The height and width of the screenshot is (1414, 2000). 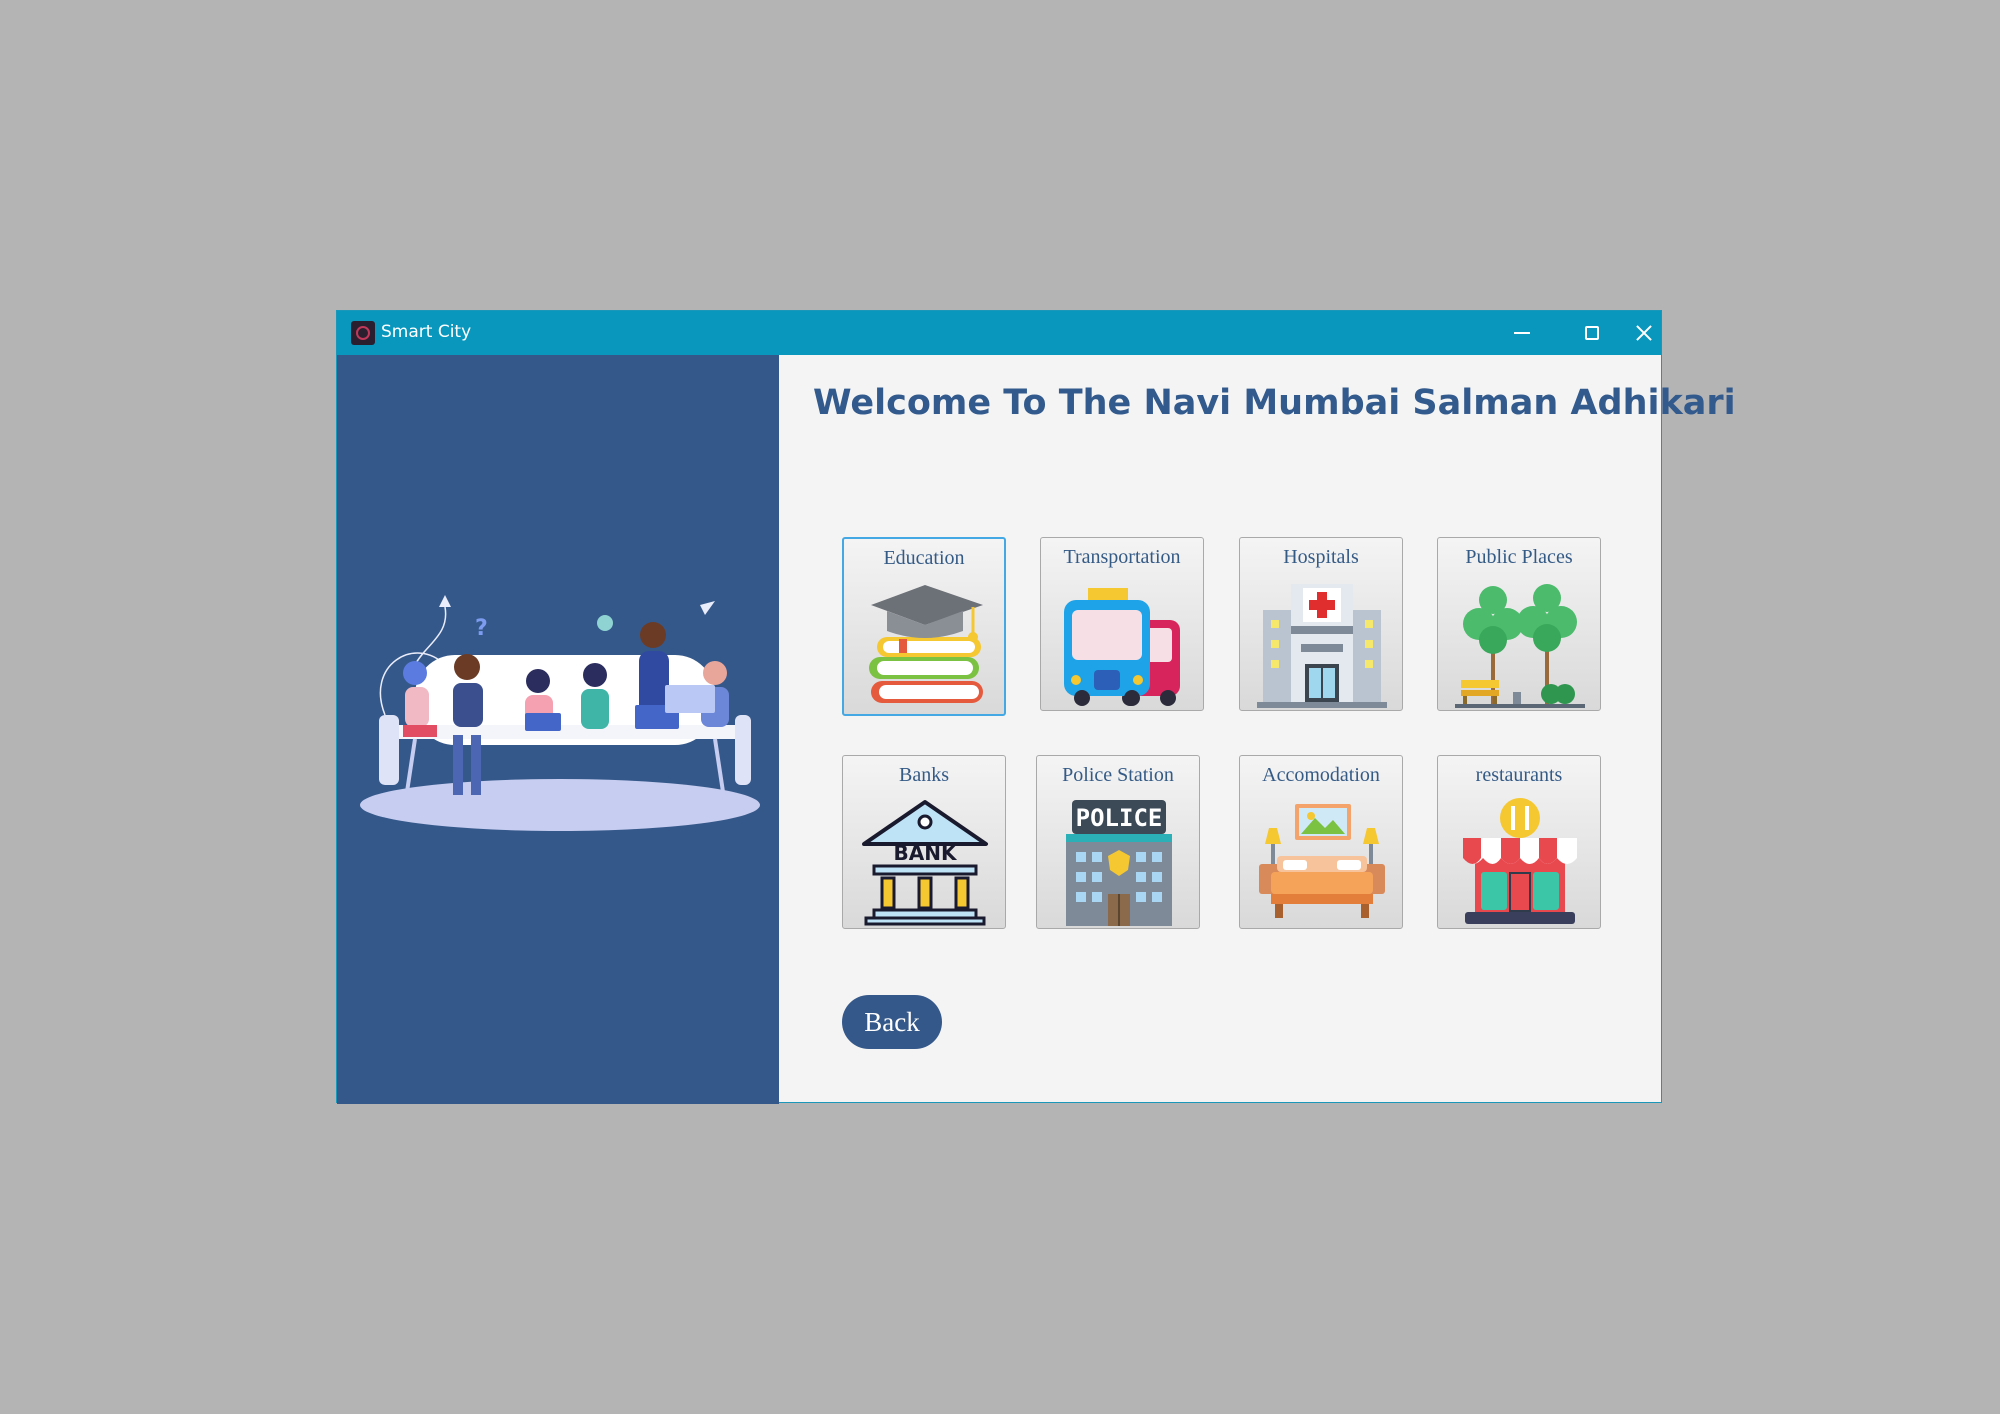 I want to click on tile-education: Education, so click(x=924, y=626).